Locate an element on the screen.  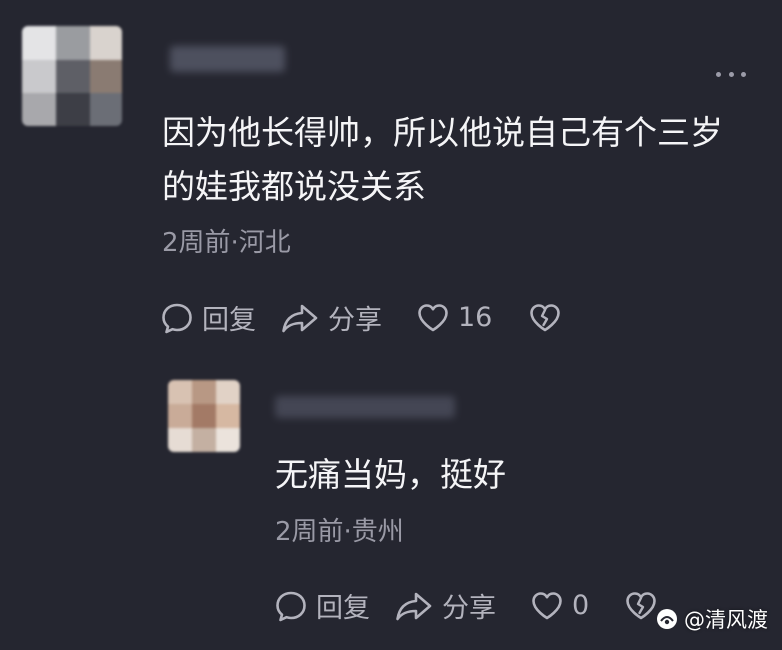
username is located at coordinates (227, 59).